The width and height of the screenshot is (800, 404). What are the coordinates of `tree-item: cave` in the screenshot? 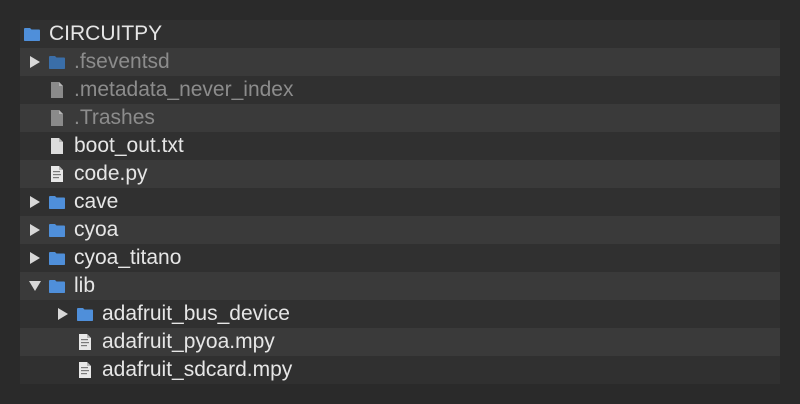 It's located at (400, 202).